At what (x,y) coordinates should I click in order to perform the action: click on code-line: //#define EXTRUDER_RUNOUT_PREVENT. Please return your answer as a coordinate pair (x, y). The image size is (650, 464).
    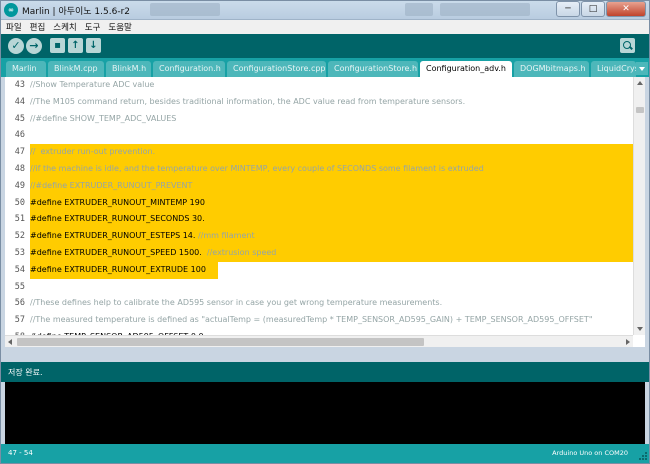
    Looking at the image, I should click on (111, 185).